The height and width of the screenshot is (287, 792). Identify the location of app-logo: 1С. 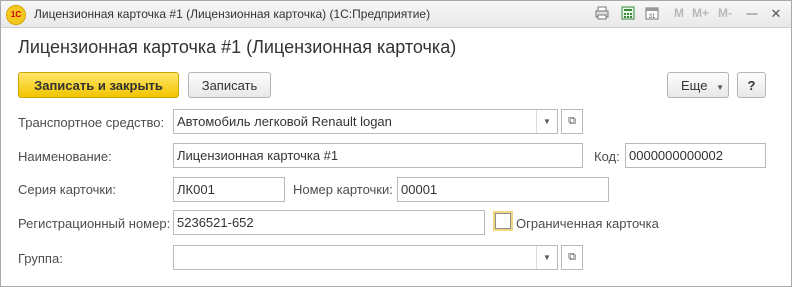
(16, 15).